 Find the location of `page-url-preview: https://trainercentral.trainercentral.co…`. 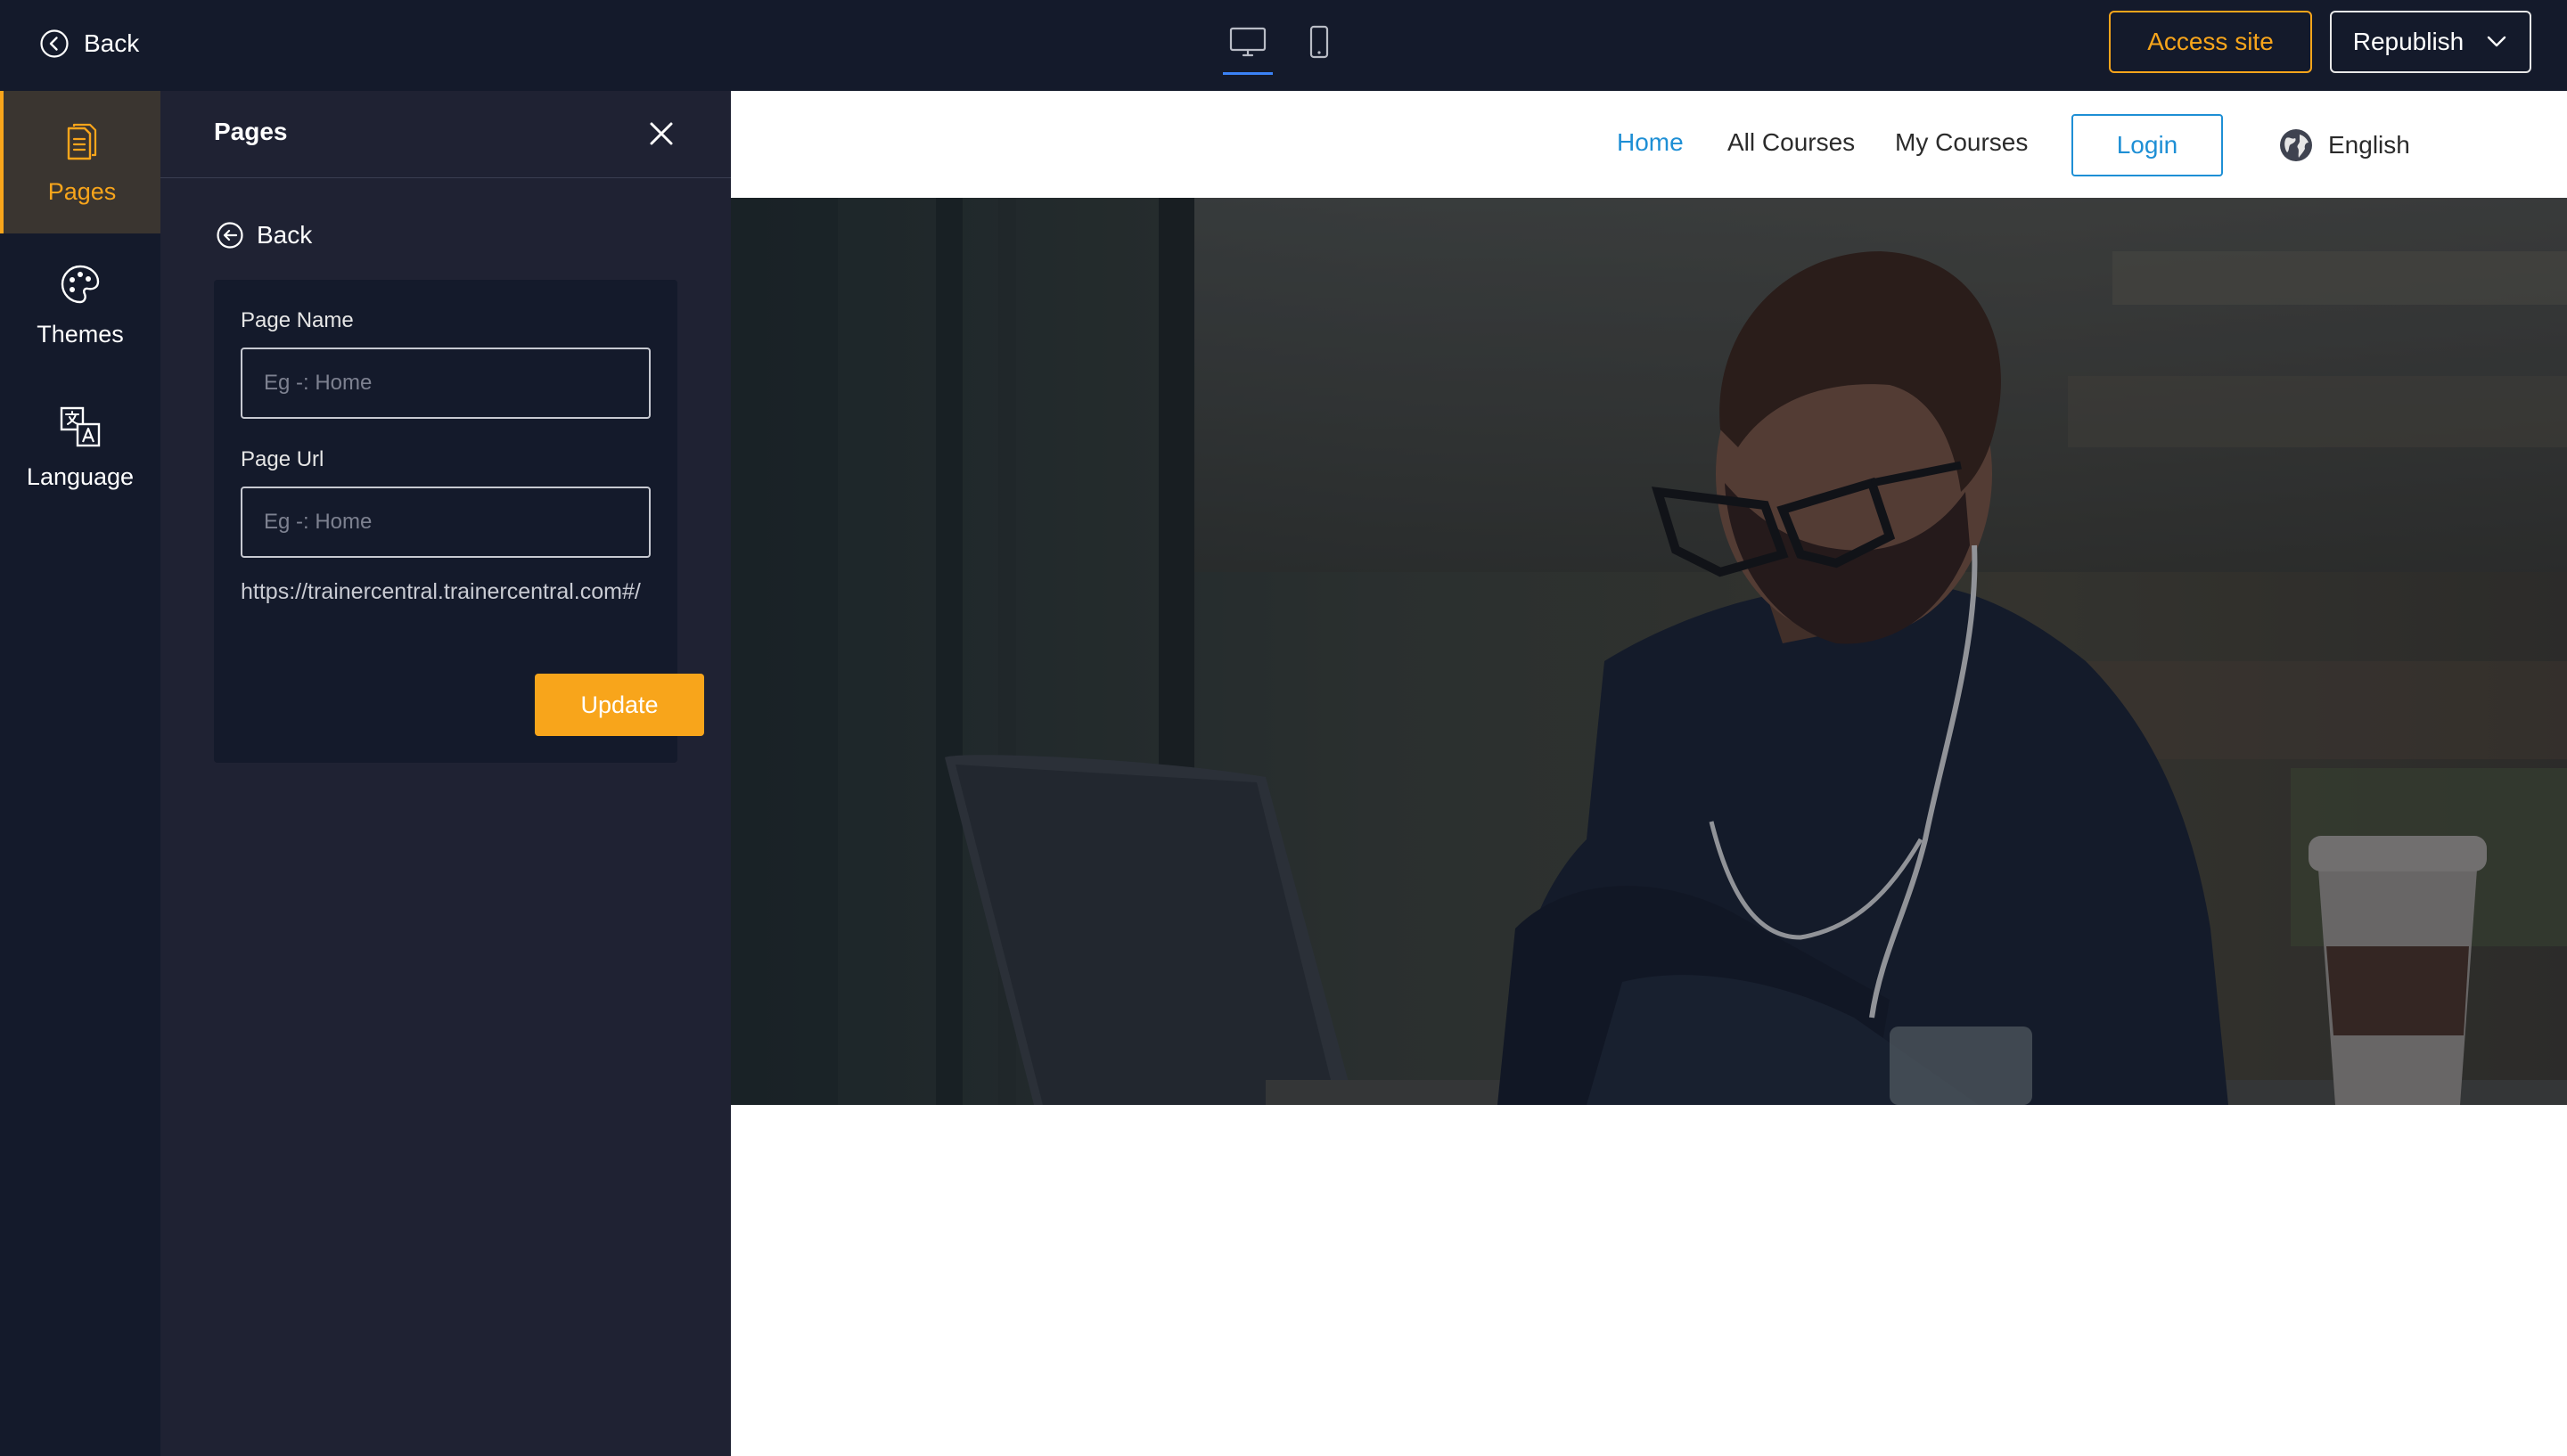

page-url-preview: https://trainercentral.trainercentral.co… is located at coordinates (441, 591).